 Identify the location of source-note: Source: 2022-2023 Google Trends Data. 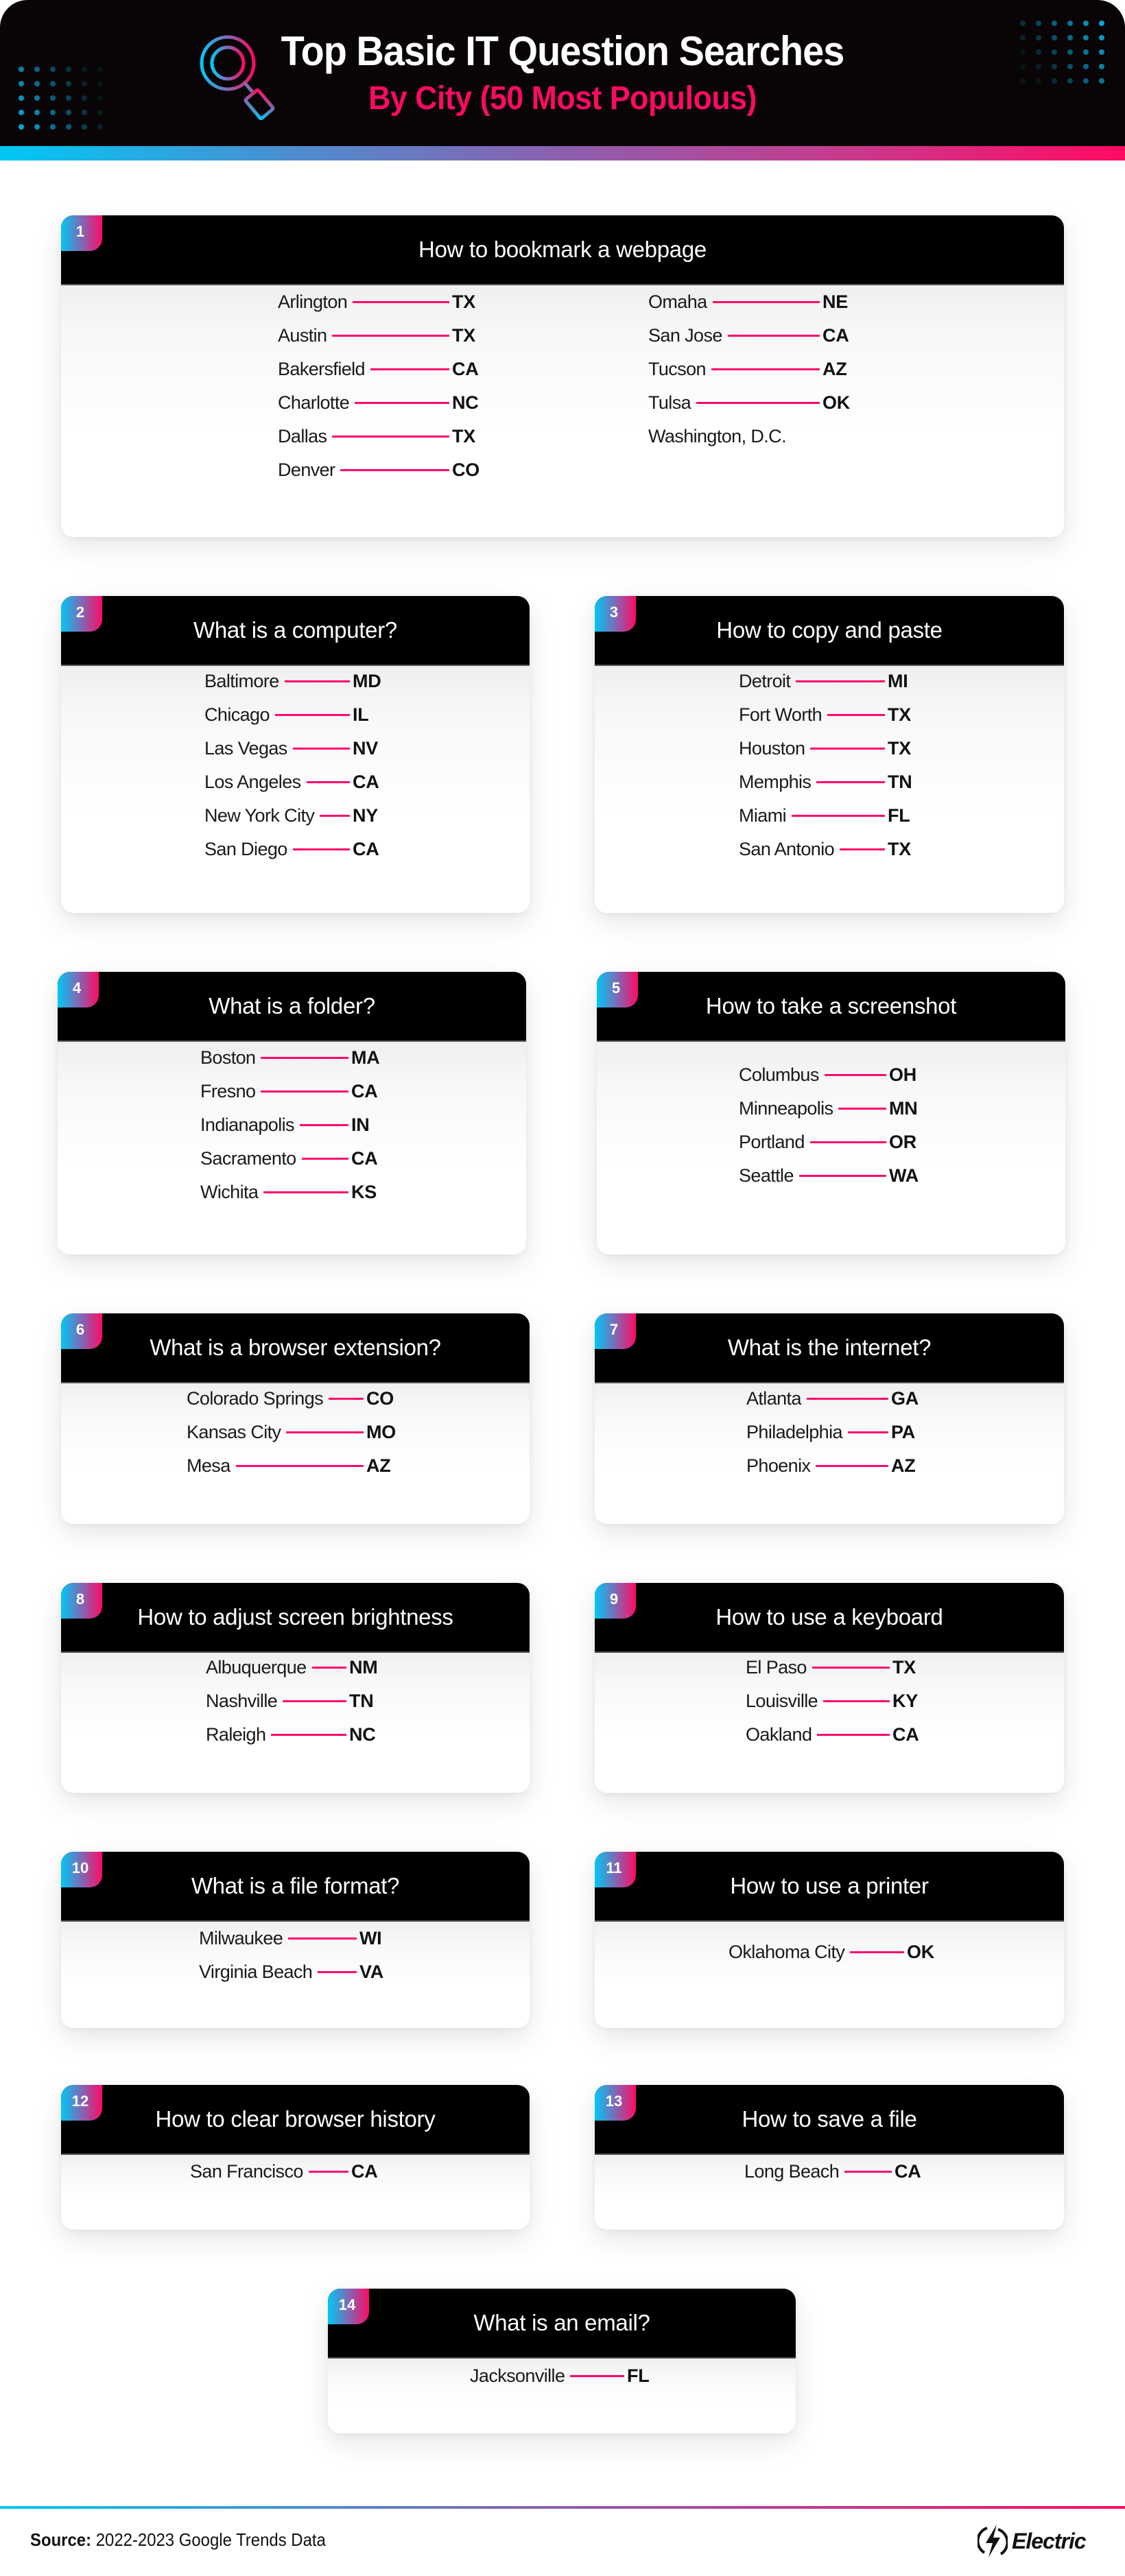
(178, 2540).